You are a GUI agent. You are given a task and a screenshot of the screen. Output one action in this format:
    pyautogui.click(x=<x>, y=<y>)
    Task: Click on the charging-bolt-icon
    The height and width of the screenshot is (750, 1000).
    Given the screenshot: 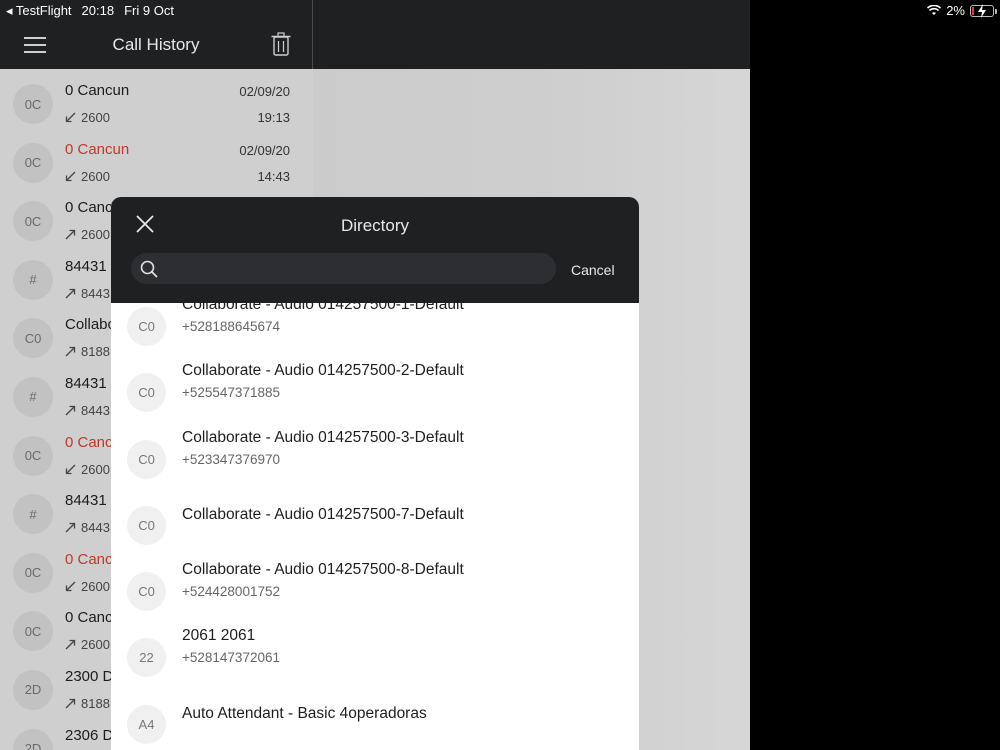 What is the action you would take?
    pyautogui.click(x=982, y=10)
    